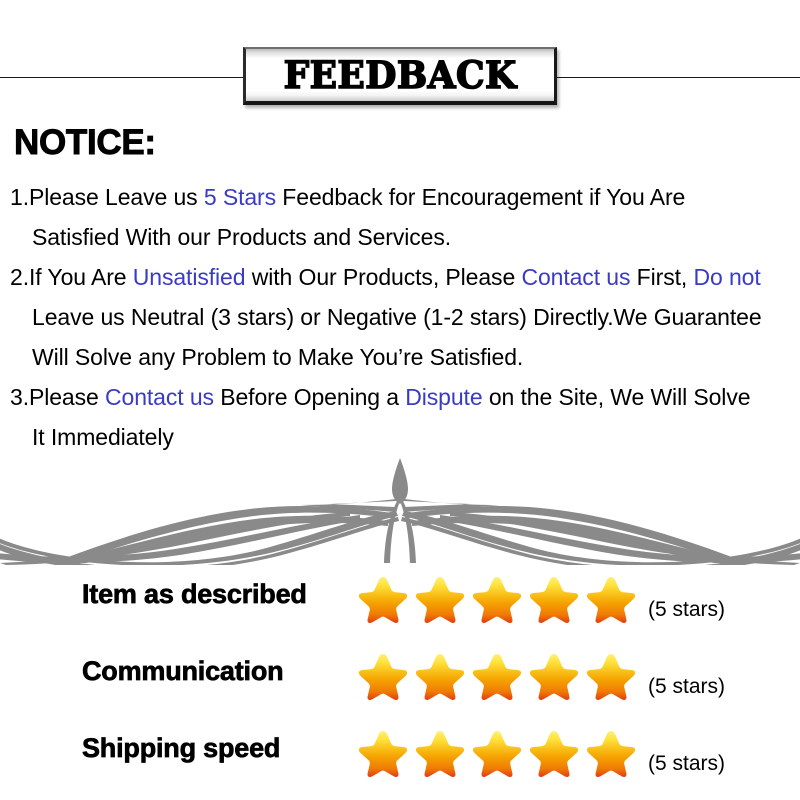 The height and width of the screenshot is (800, 800). What do you see at coordinates (57, 397) in the screenshot?
I see `notice-text: 3.Please` at bounding box center [57, 397].